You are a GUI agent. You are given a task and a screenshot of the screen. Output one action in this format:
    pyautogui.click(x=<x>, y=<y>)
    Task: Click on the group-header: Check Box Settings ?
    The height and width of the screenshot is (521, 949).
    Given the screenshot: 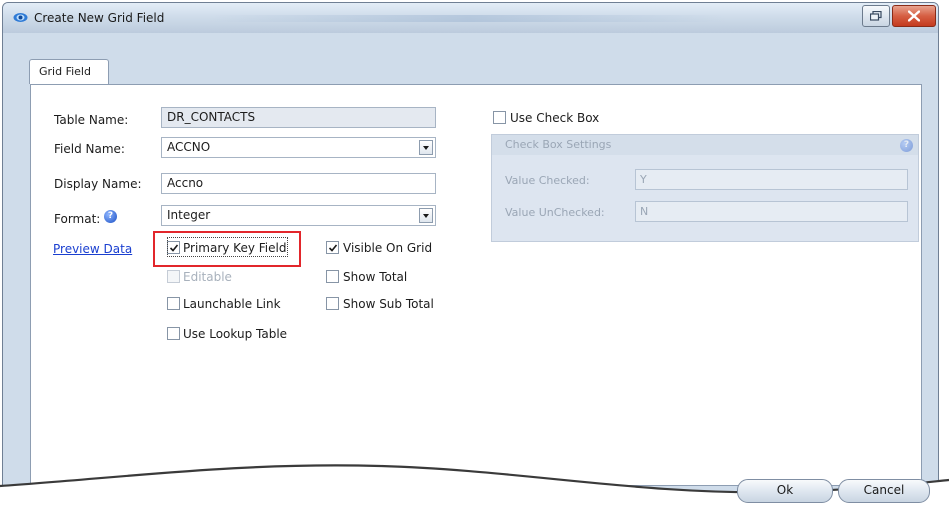 What is the action you would take?
    pyautogui.click(x=705, y=145)
    